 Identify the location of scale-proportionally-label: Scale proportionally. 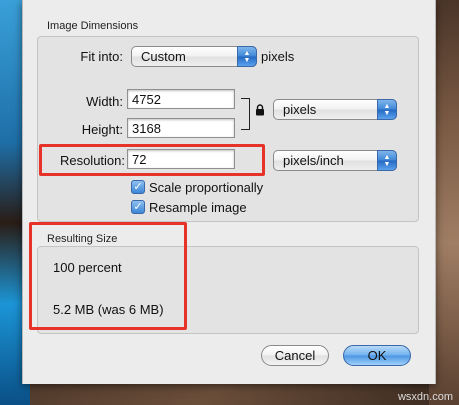
(206, 187).